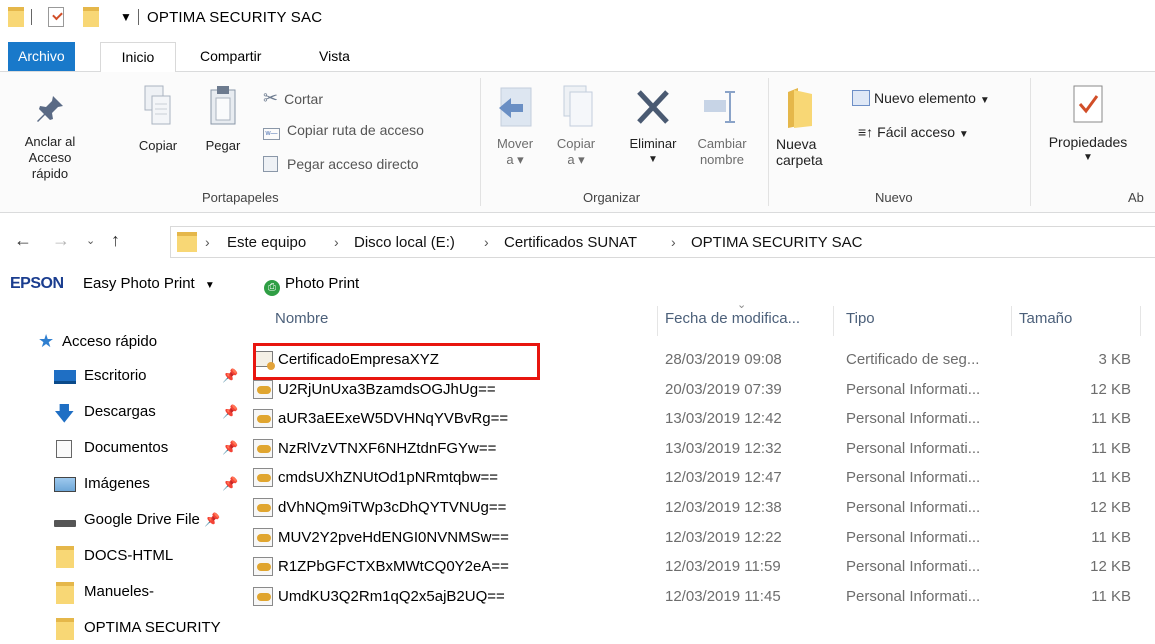 The image size is (1155, 644). I want to click on path-icon: w—, so click(271, 134).